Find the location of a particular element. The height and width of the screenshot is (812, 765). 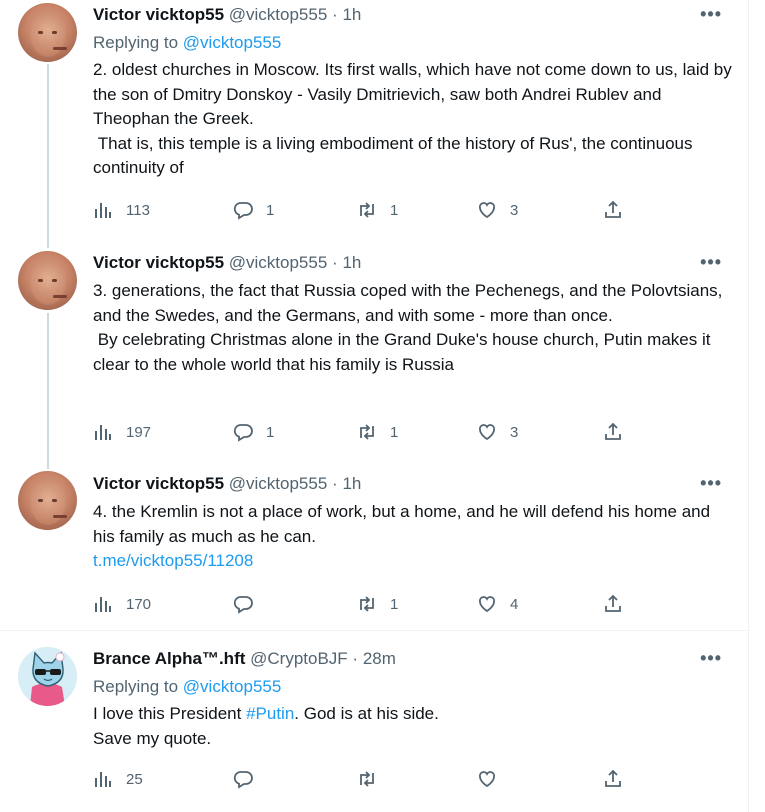

views-count: 170 is located at coordinates (139, 604).